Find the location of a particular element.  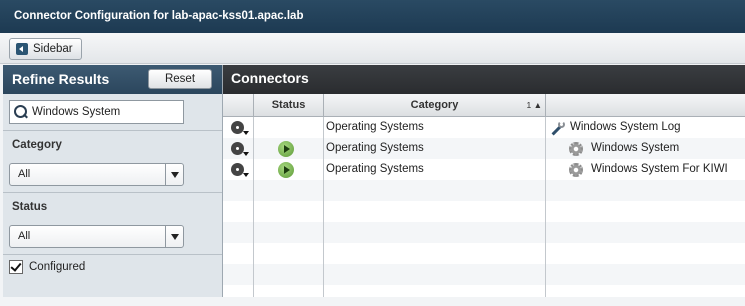

column-header-status: Status is located at coordinates (289, 105).